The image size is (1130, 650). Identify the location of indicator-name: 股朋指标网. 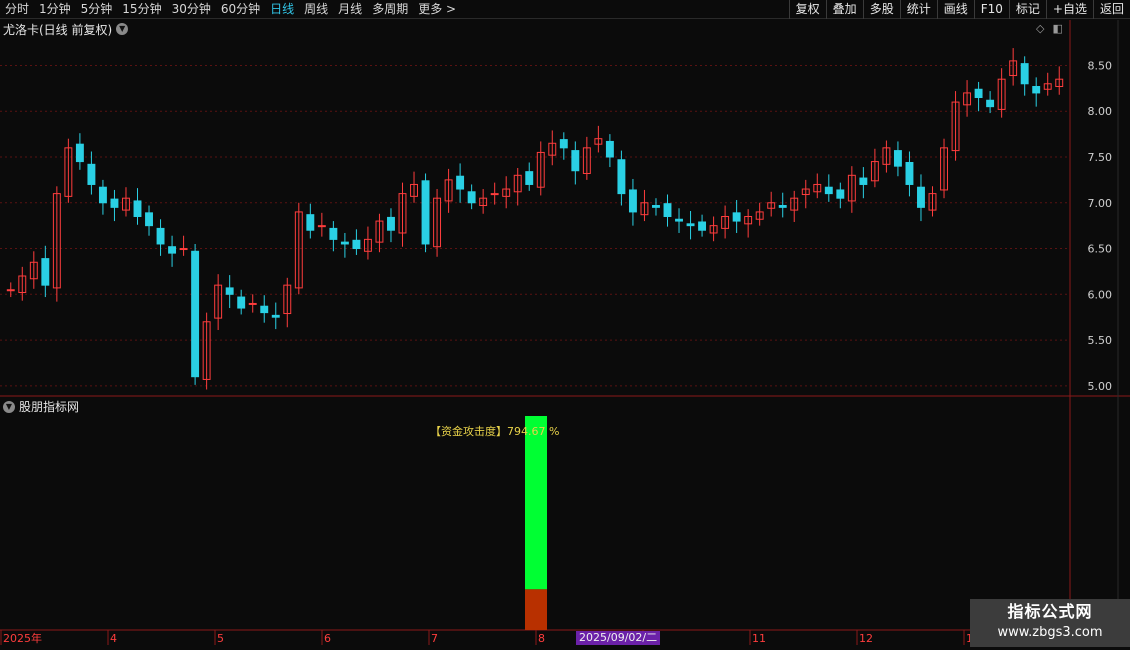
(49, 407).